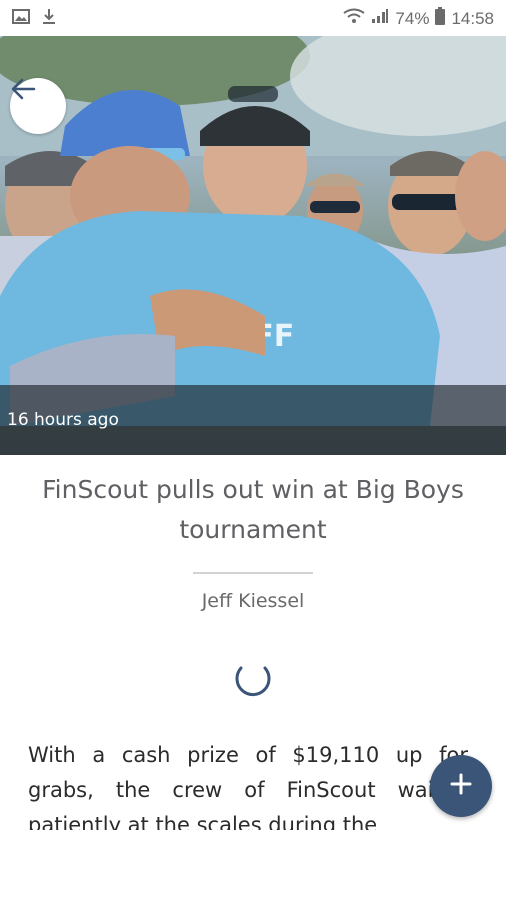 The image size is (506, 900). Describe the element at coordinates (21, 18) in the screenshot. I see `image-icon` at that location.